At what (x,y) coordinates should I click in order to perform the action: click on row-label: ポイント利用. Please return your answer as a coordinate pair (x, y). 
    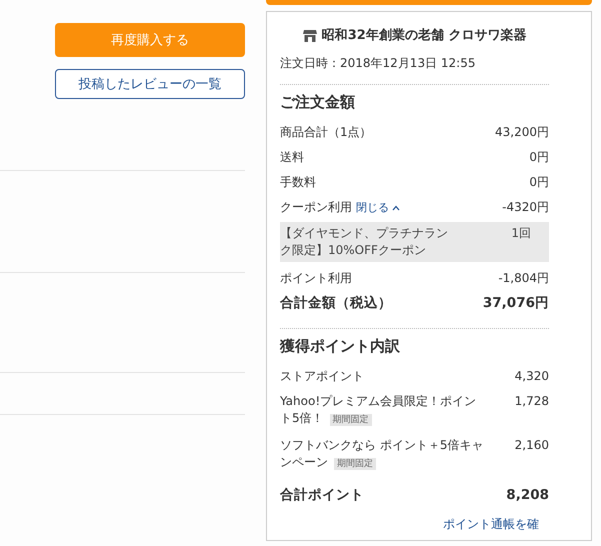
    Looking at the image, I should click on (316, 278).